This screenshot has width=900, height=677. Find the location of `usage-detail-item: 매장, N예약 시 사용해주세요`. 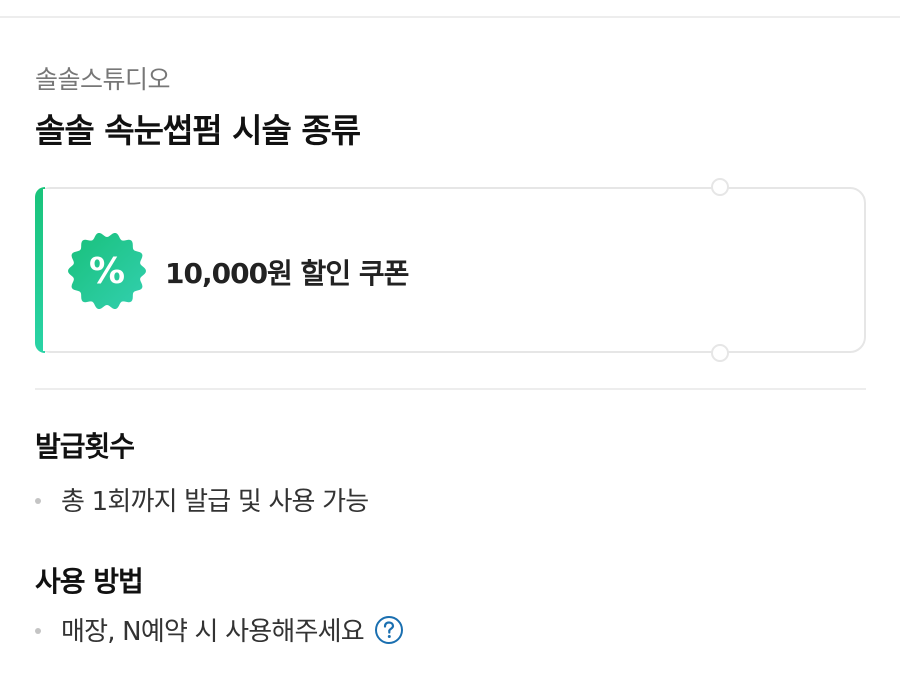

usage-detail-item: 매장, N예약 시 사용해주세요 is located at coordinates (219, 629).